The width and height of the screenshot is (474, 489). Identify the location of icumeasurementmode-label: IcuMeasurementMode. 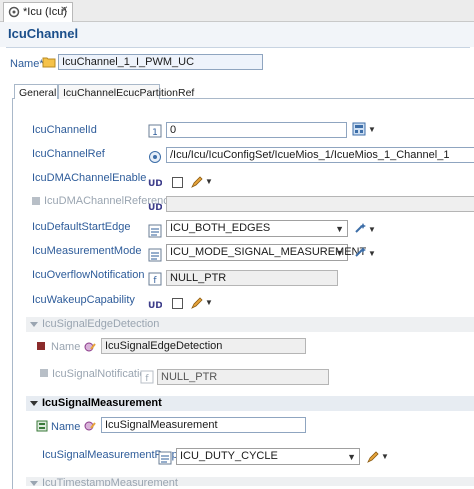
(87, 251).